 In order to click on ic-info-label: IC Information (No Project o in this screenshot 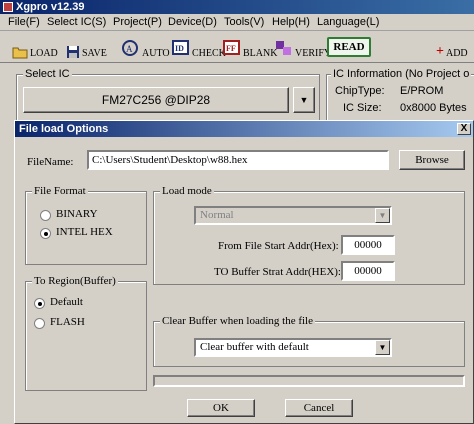, I will do `click(401, 74)`.